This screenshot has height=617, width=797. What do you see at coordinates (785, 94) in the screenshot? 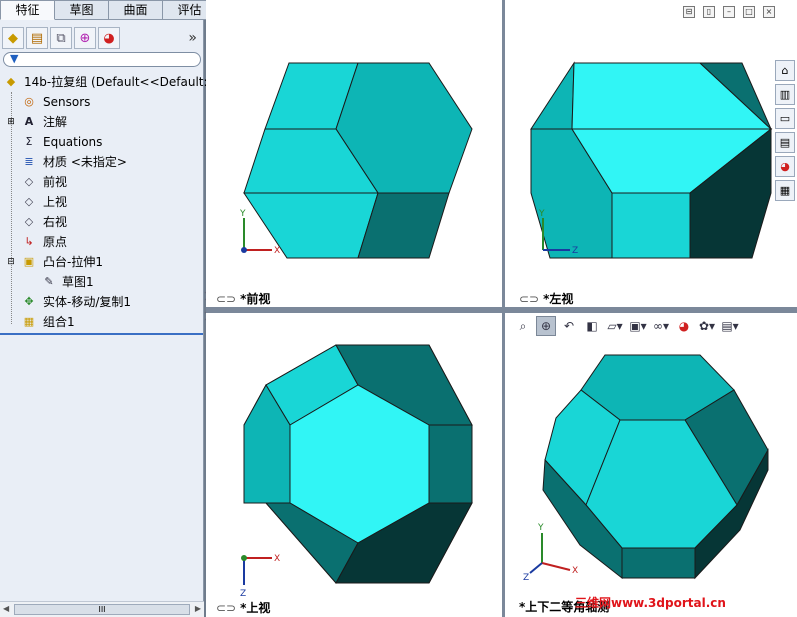
I see `design-library-icon: ▥` at bounding box center [785, 94].